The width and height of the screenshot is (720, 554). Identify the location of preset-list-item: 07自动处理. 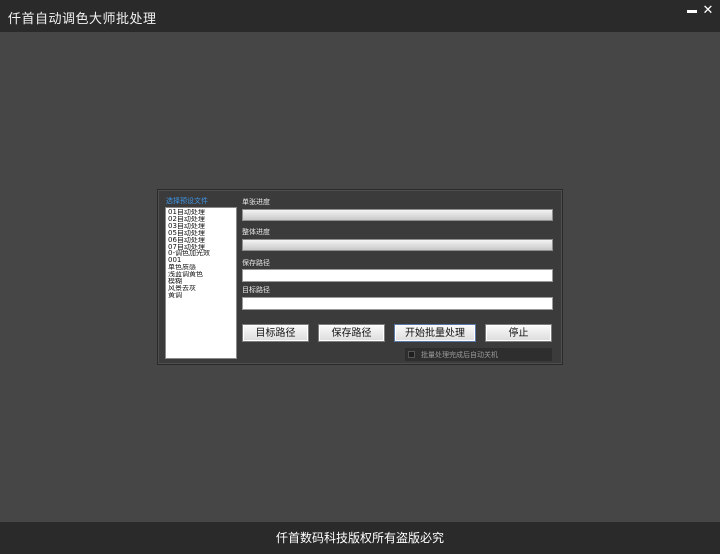
(201, 247).